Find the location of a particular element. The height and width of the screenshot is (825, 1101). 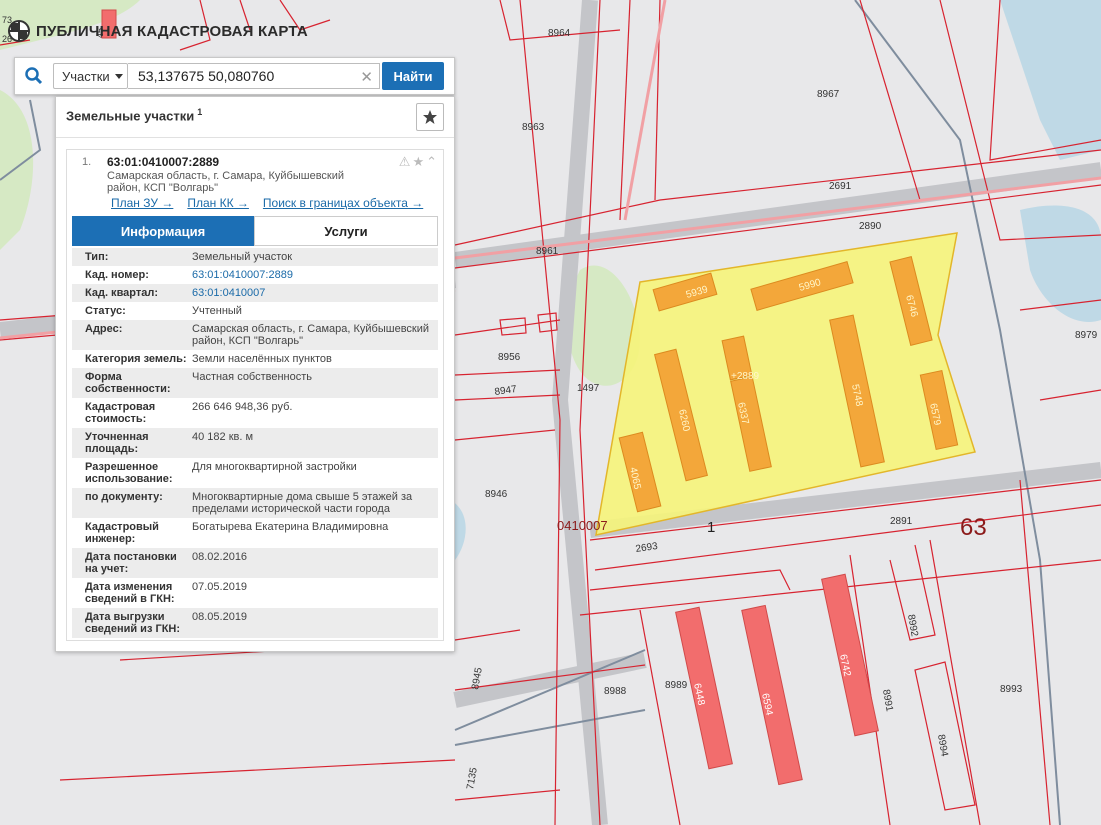

parcel-label: 8967 is located at coordinates (828, 94).